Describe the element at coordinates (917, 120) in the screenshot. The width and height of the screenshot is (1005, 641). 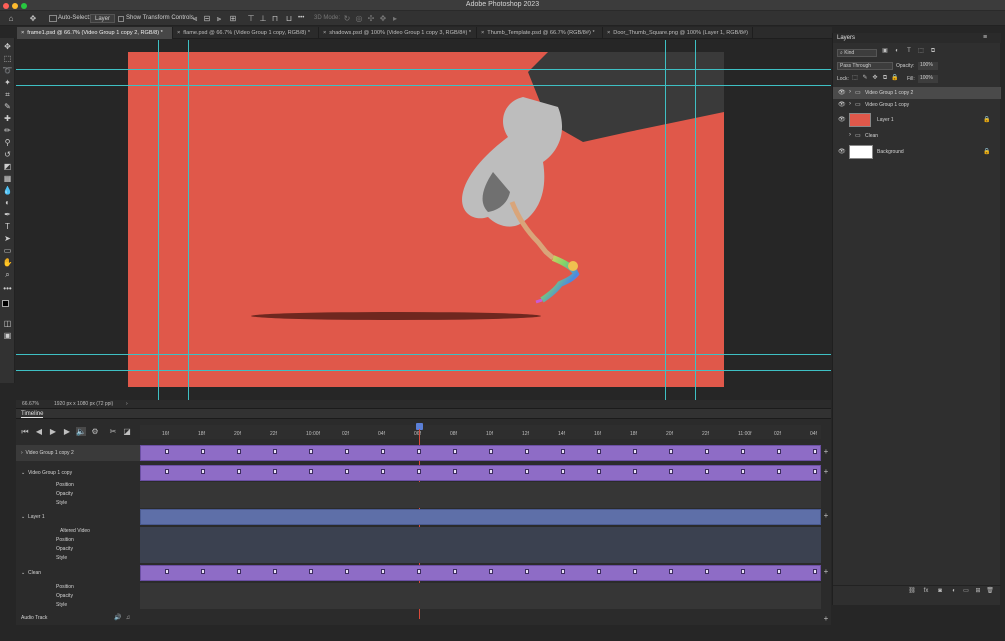
I see `layer-row-layer-1: 👁 Layer 1 🔒` at that location.